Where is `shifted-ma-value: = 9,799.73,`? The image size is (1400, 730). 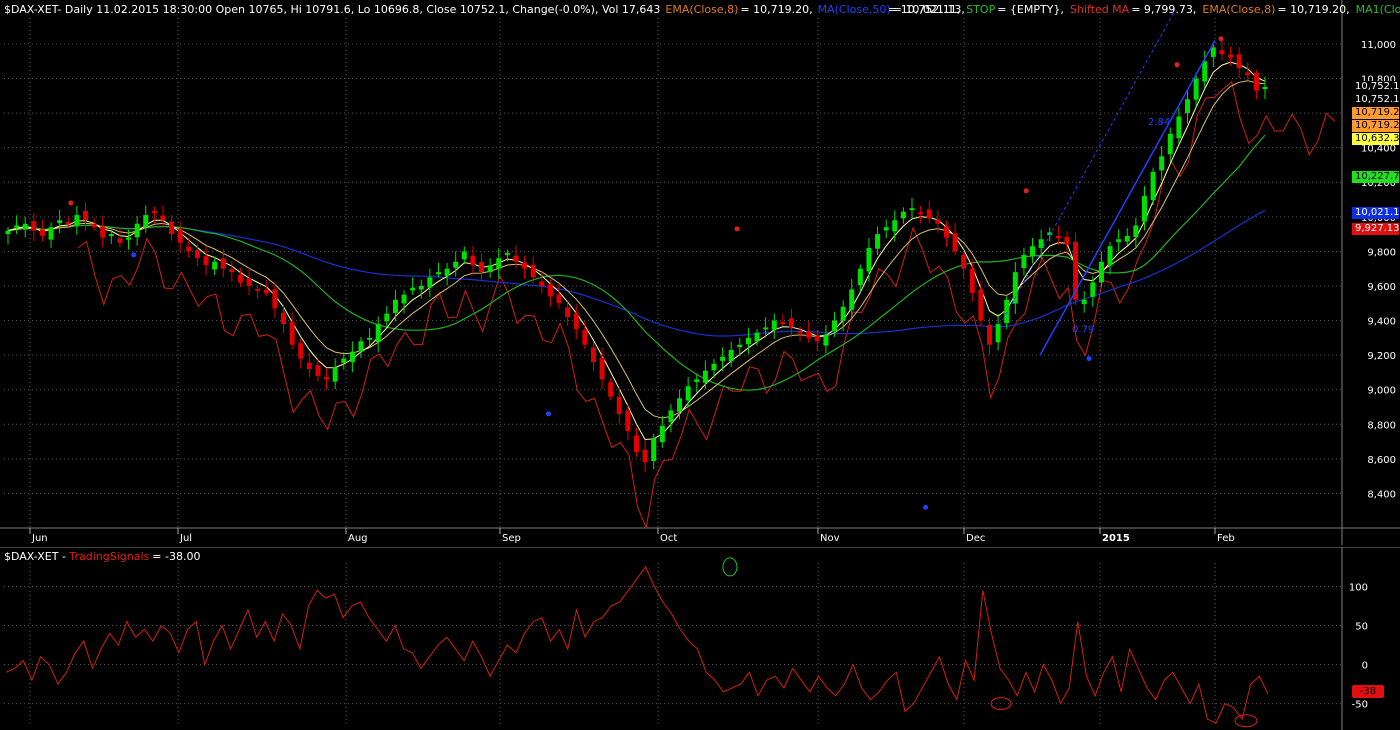
shifted-ma-value: = 9,799.73, is located at coordinates (1164, 9).